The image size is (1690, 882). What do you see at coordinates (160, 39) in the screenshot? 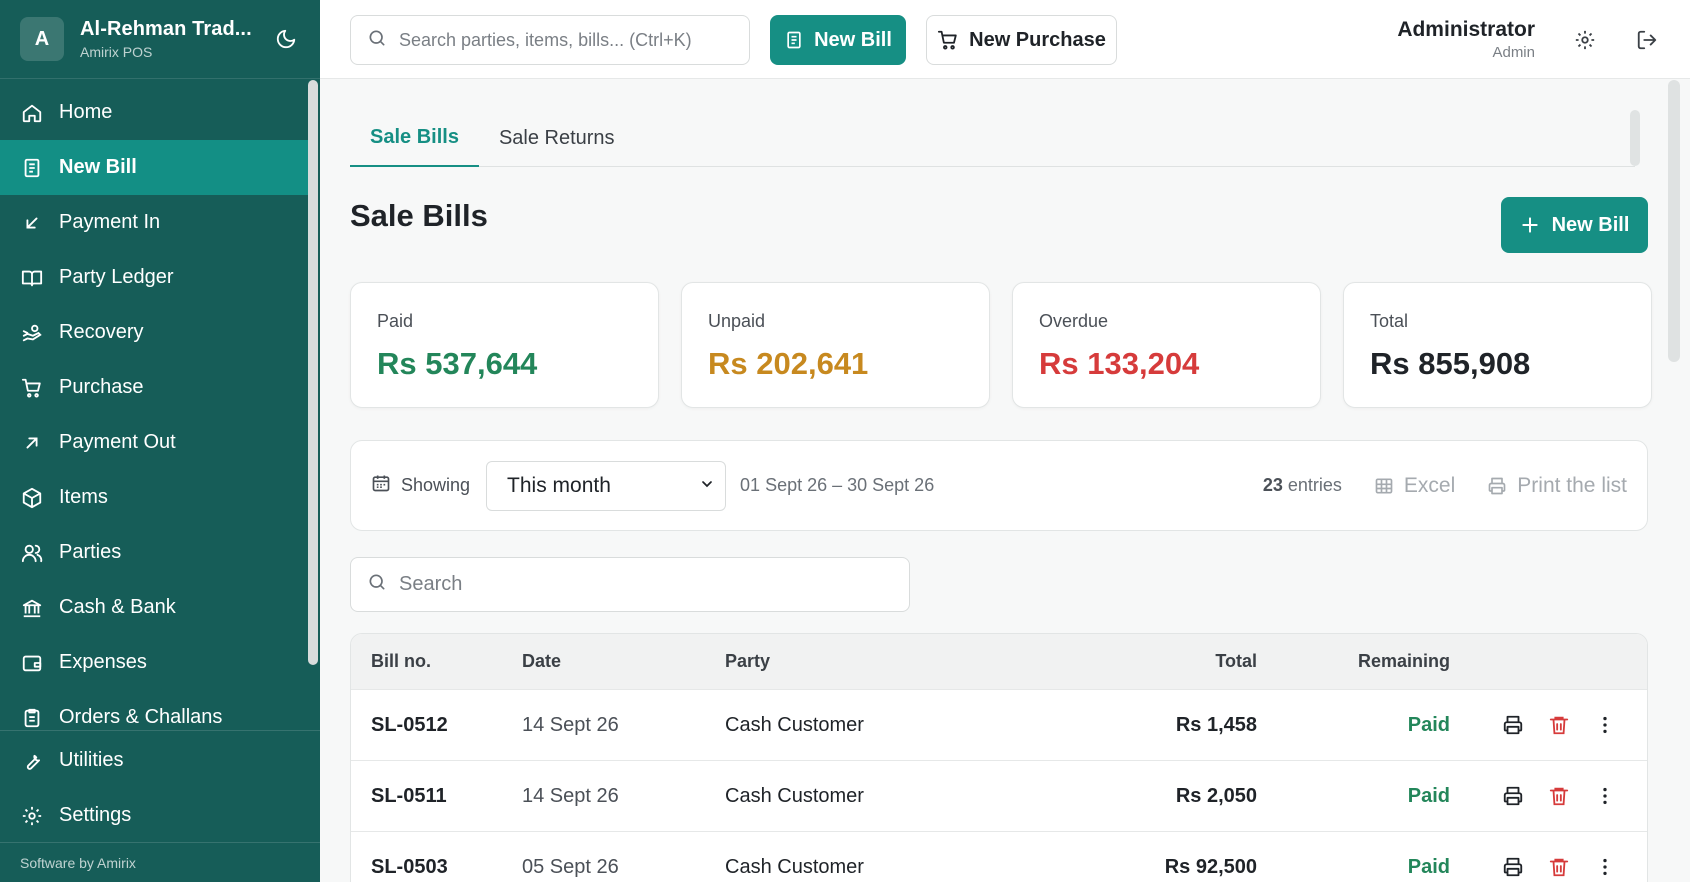
I see `brand: A Al-Rehman Trad... Amirix POS` at bounding box center [160, 39].